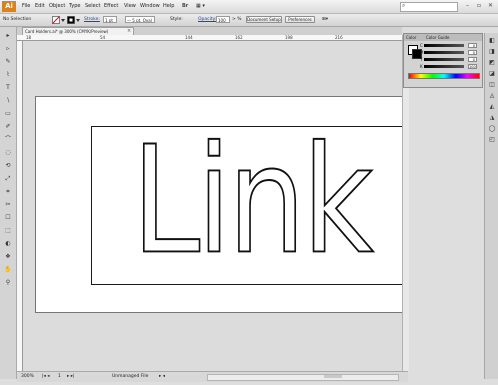  What do you see at coordinates (467, 5) in the screenshot?
I see `minimize-button: –` at bounding box center [467, 5].